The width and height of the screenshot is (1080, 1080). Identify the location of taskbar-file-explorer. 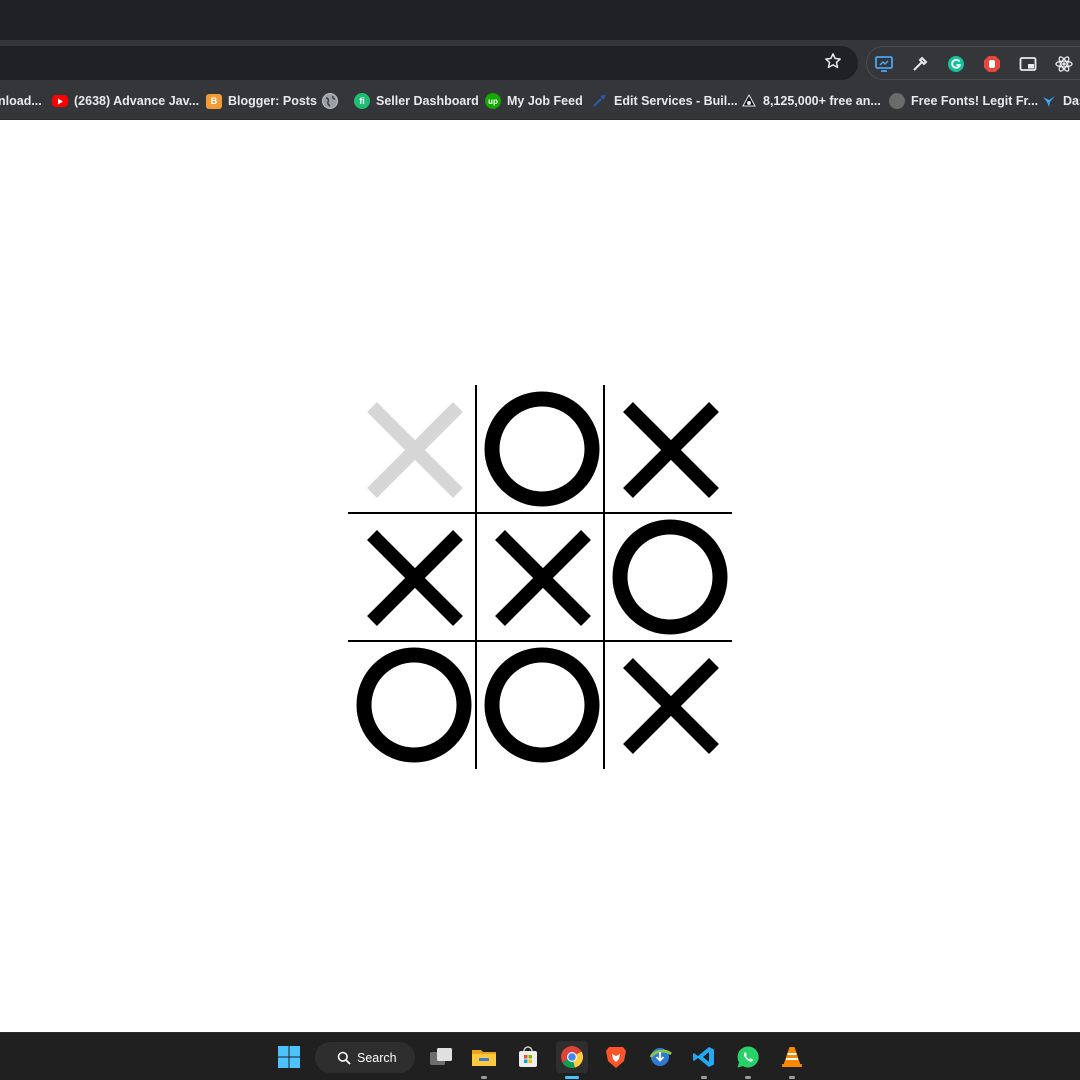
(484, 1060).